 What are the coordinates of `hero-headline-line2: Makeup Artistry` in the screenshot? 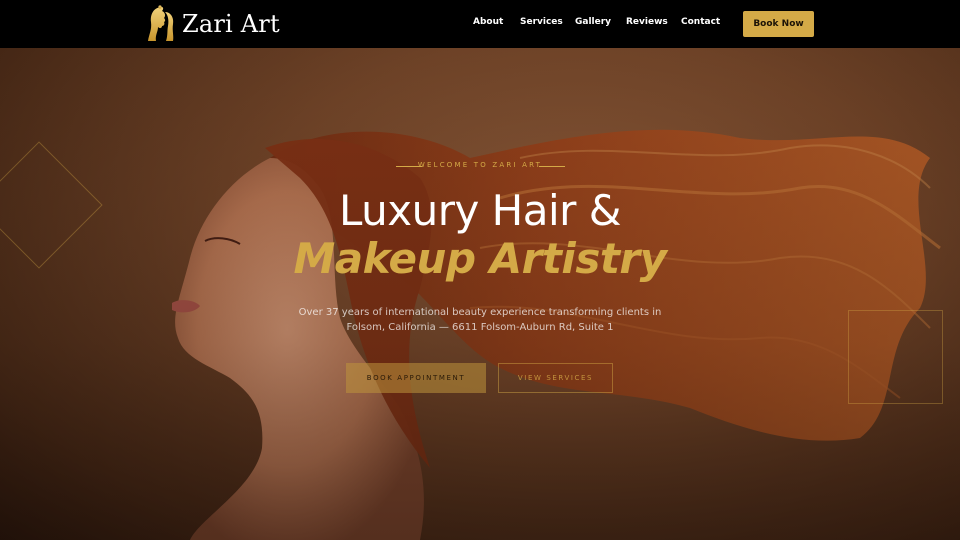 It's located at (480, 258).